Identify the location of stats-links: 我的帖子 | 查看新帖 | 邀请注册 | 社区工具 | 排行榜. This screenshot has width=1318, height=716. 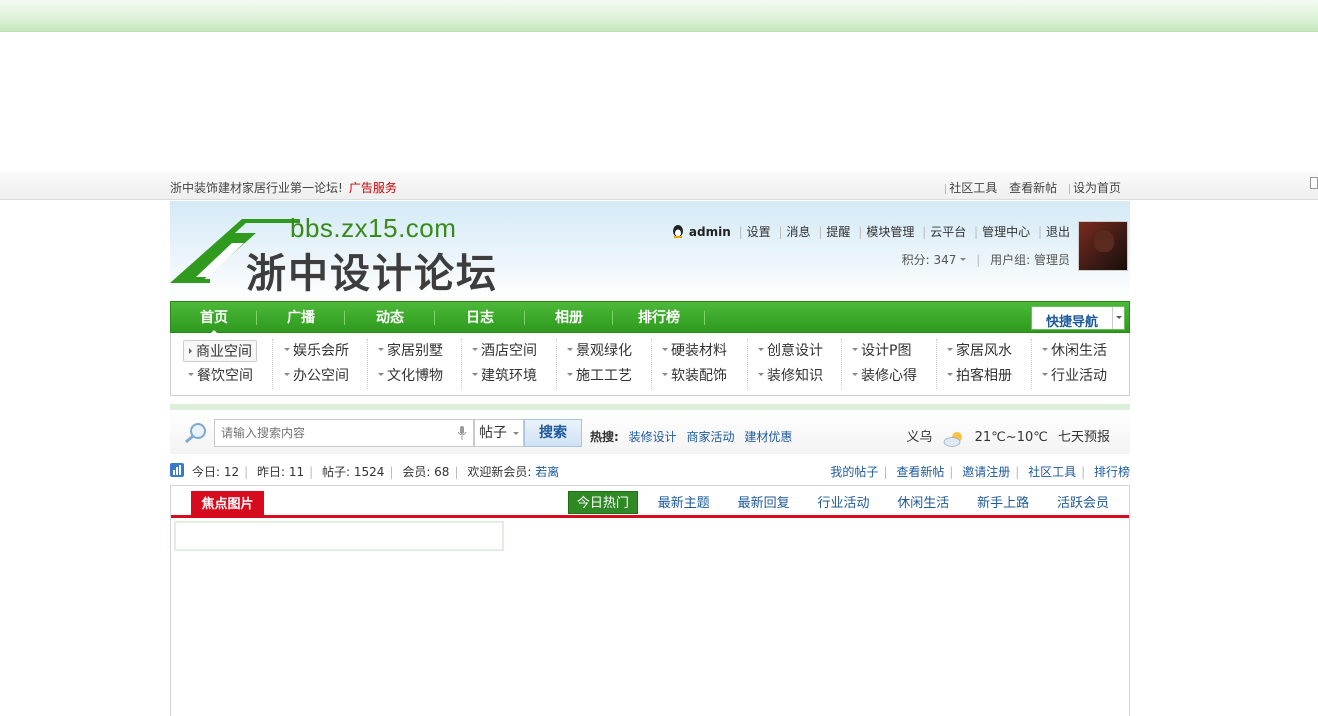
(980, 472).